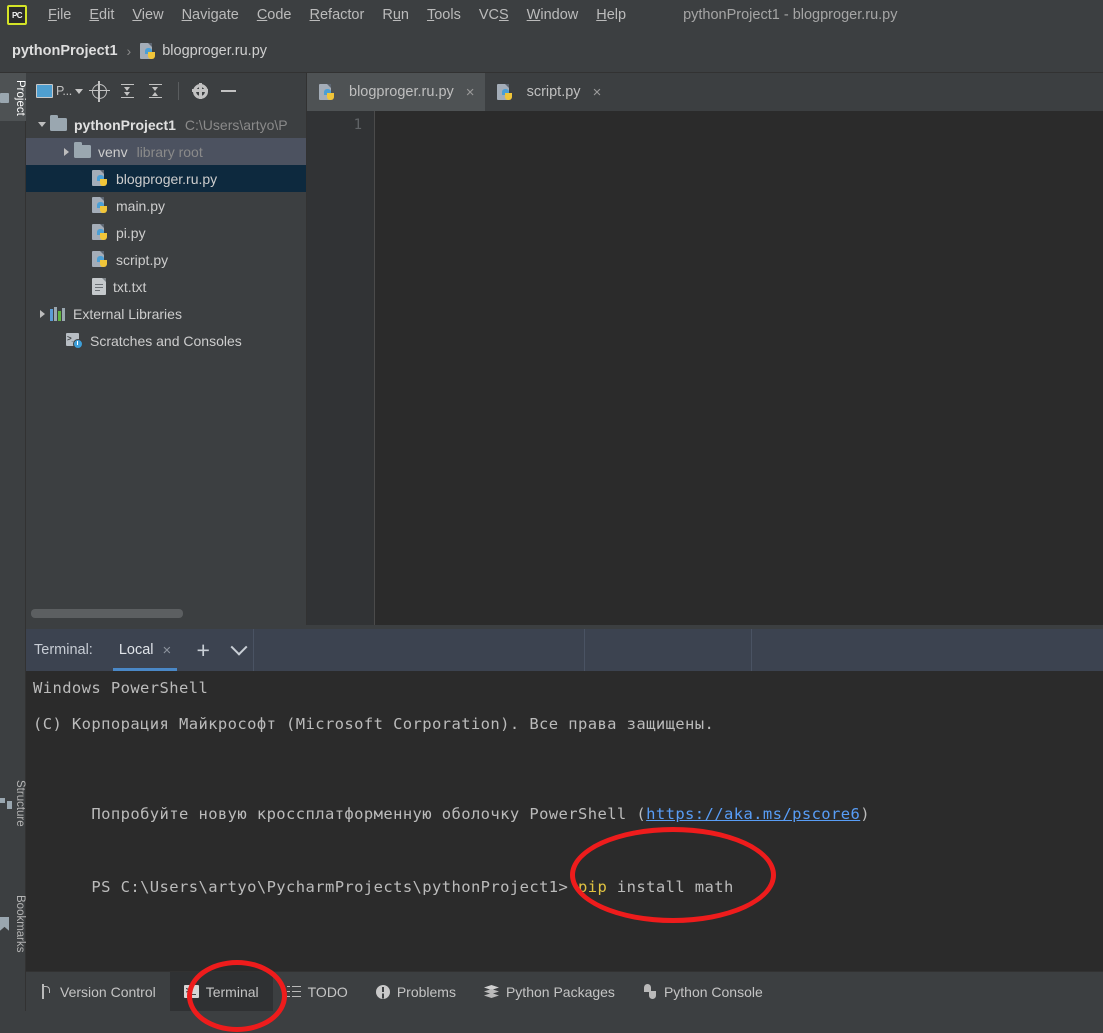 The height and width of the screenshot is (1033, 1103). I want to click on problems-icon, so click(382, 991).